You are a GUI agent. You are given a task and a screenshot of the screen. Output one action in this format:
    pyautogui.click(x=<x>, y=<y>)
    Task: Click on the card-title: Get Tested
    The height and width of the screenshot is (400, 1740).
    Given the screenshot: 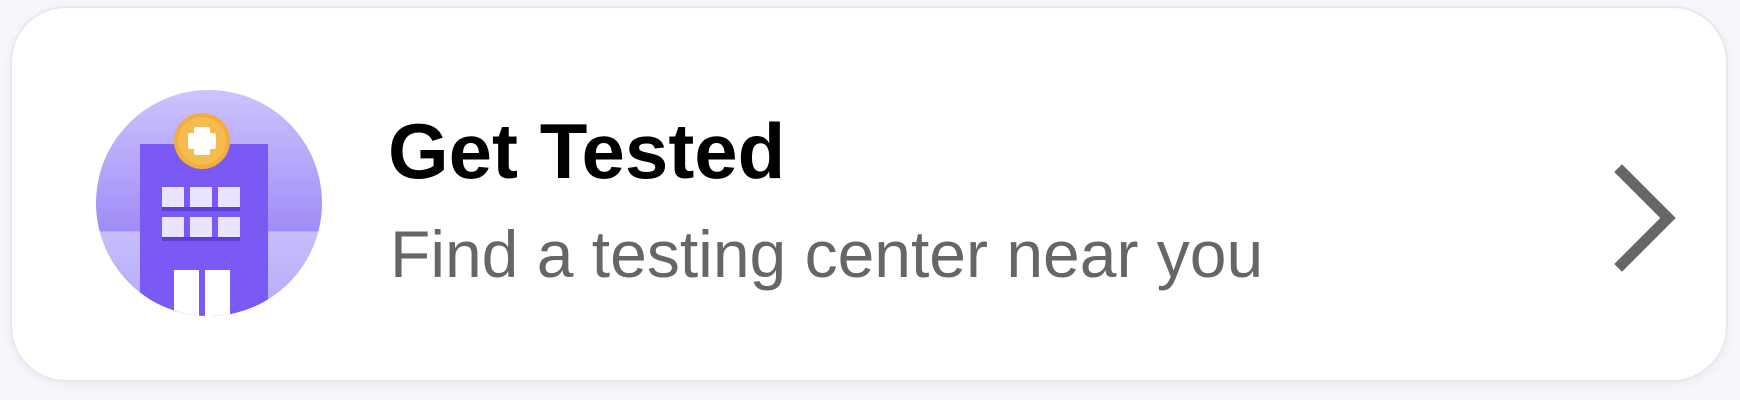 What is the action you would take?
    pyautogui.click(x=587, y=151)
    